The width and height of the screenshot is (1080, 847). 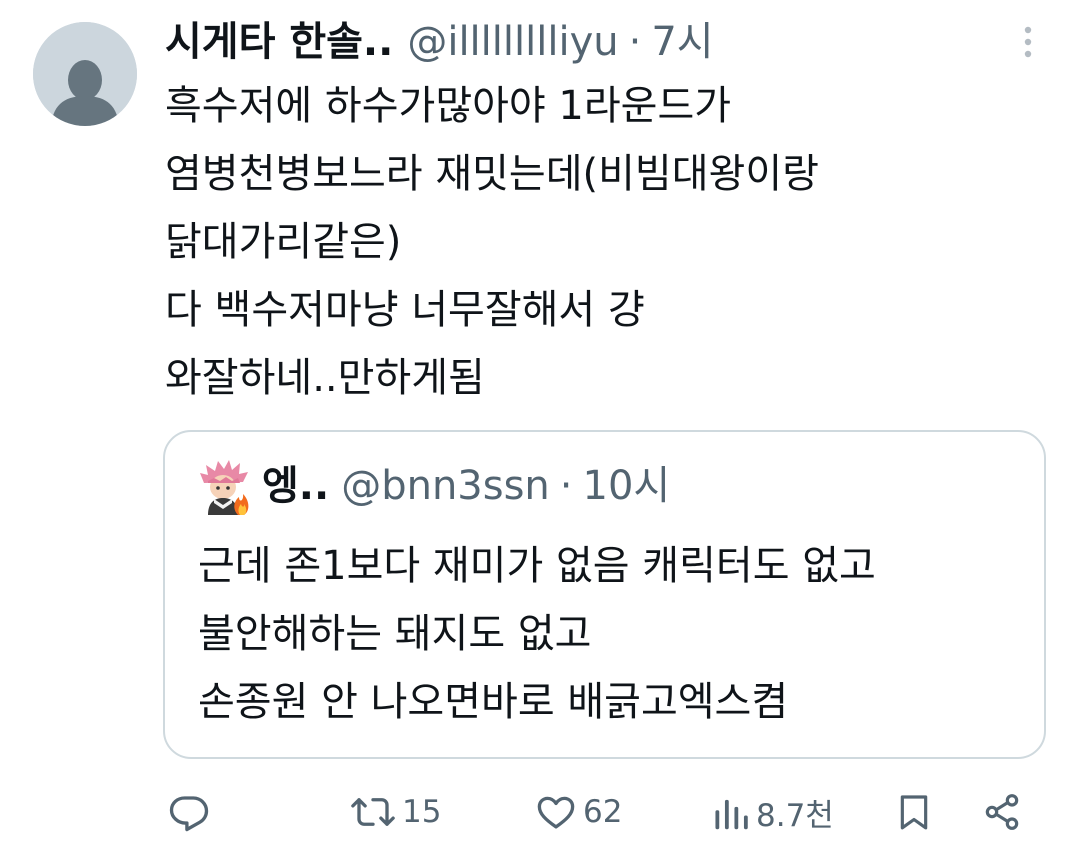 What do you see at coordinates (492, 174) in the screenshot?
I see `tweet-text-line: 염병천병보느라 재밋는데(비빔대왕이랑` at bounding box center [492, 174].